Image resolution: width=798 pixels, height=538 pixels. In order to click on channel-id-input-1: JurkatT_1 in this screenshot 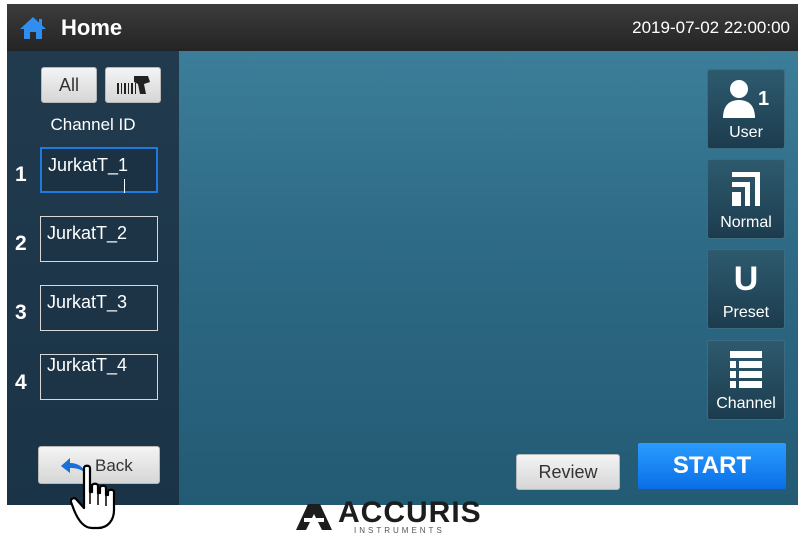, I will do `click(99, 170)`.